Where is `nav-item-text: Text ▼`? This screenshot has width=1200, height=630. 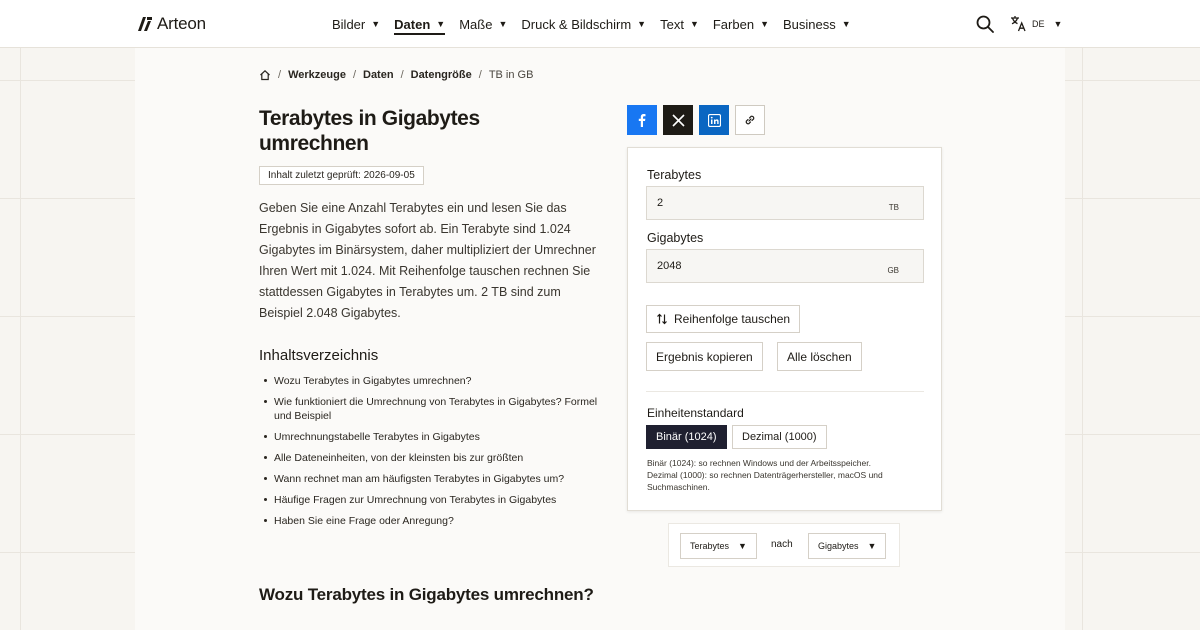
nav-item-text: Text ▼ is located at coordinates (679, 24).